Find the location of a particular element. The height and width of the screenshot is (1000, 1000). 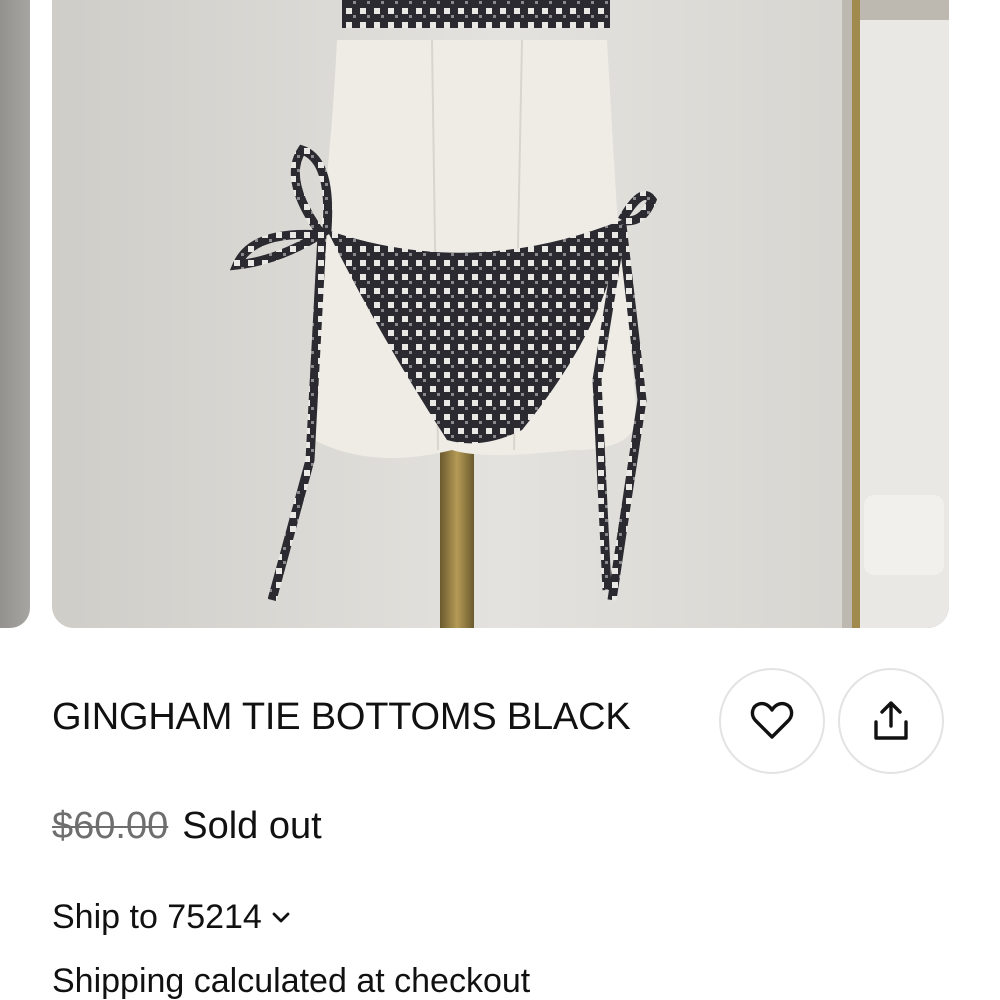

product-title: GINGHAM TIE BOTTOMS BLACK is located at coordinates (341, 717).